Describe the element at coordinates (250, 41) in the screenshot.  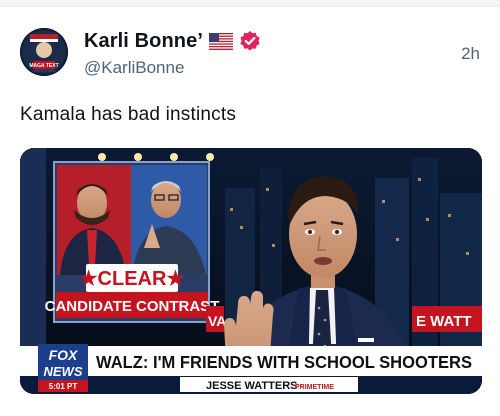
I see `verified-badge-icon` at that location.